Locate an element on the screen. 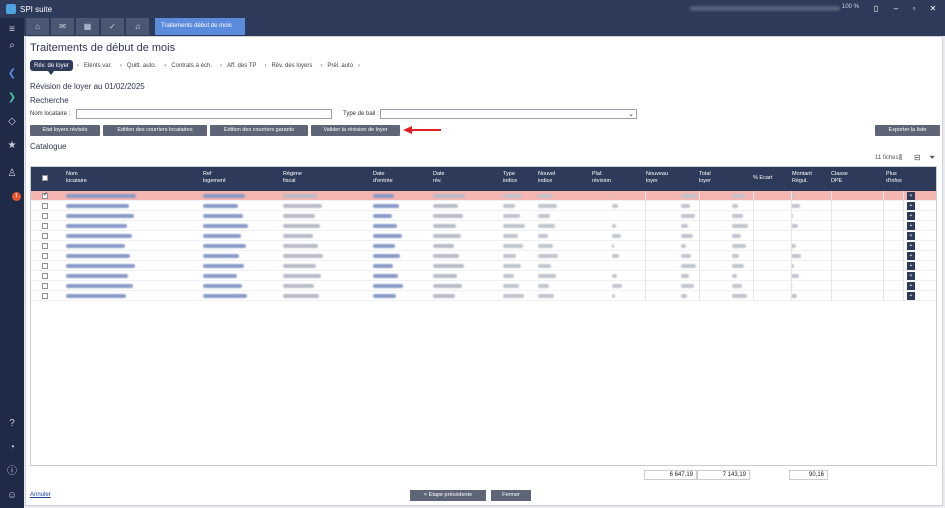 This screenshot has width=945, height=508. header-classe-dpe: Classe DPE is located at coordinates (839, 178).